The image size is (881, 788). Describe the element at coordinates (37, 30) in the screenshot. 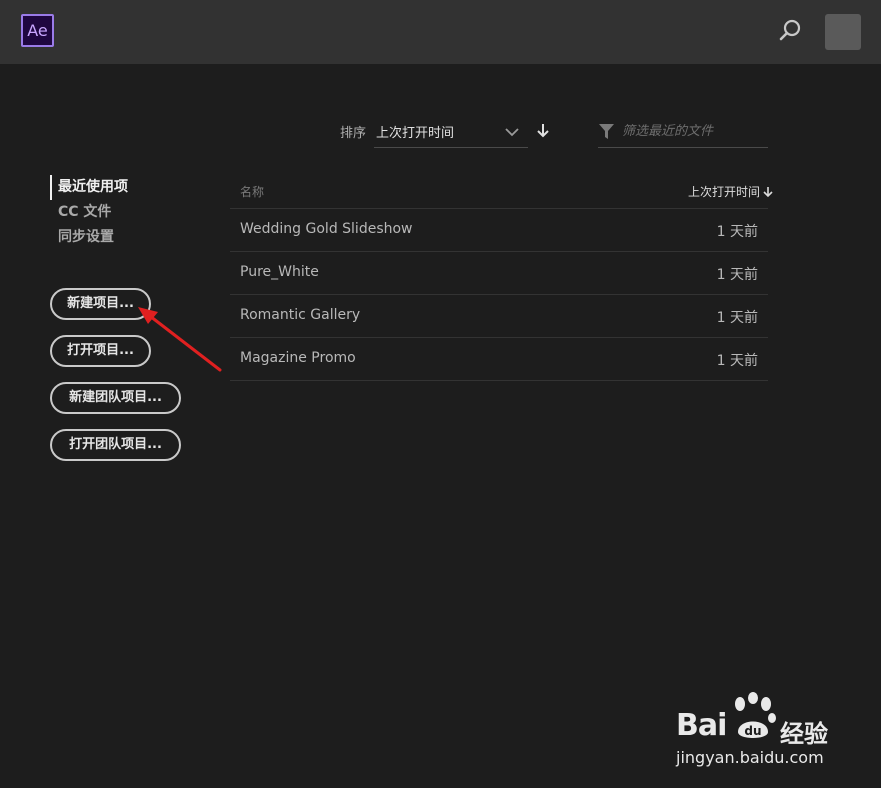

I see `app-logo: Ae` at that location.